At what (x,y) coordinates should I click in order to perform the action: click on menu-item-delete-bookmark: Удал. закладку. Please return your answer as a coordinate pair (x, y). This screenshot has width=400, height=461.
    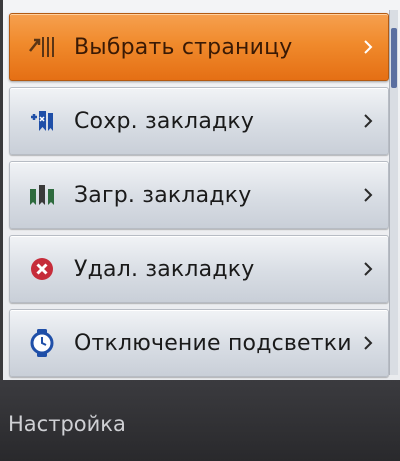
    Looking at the image, I should click on (199, 269).